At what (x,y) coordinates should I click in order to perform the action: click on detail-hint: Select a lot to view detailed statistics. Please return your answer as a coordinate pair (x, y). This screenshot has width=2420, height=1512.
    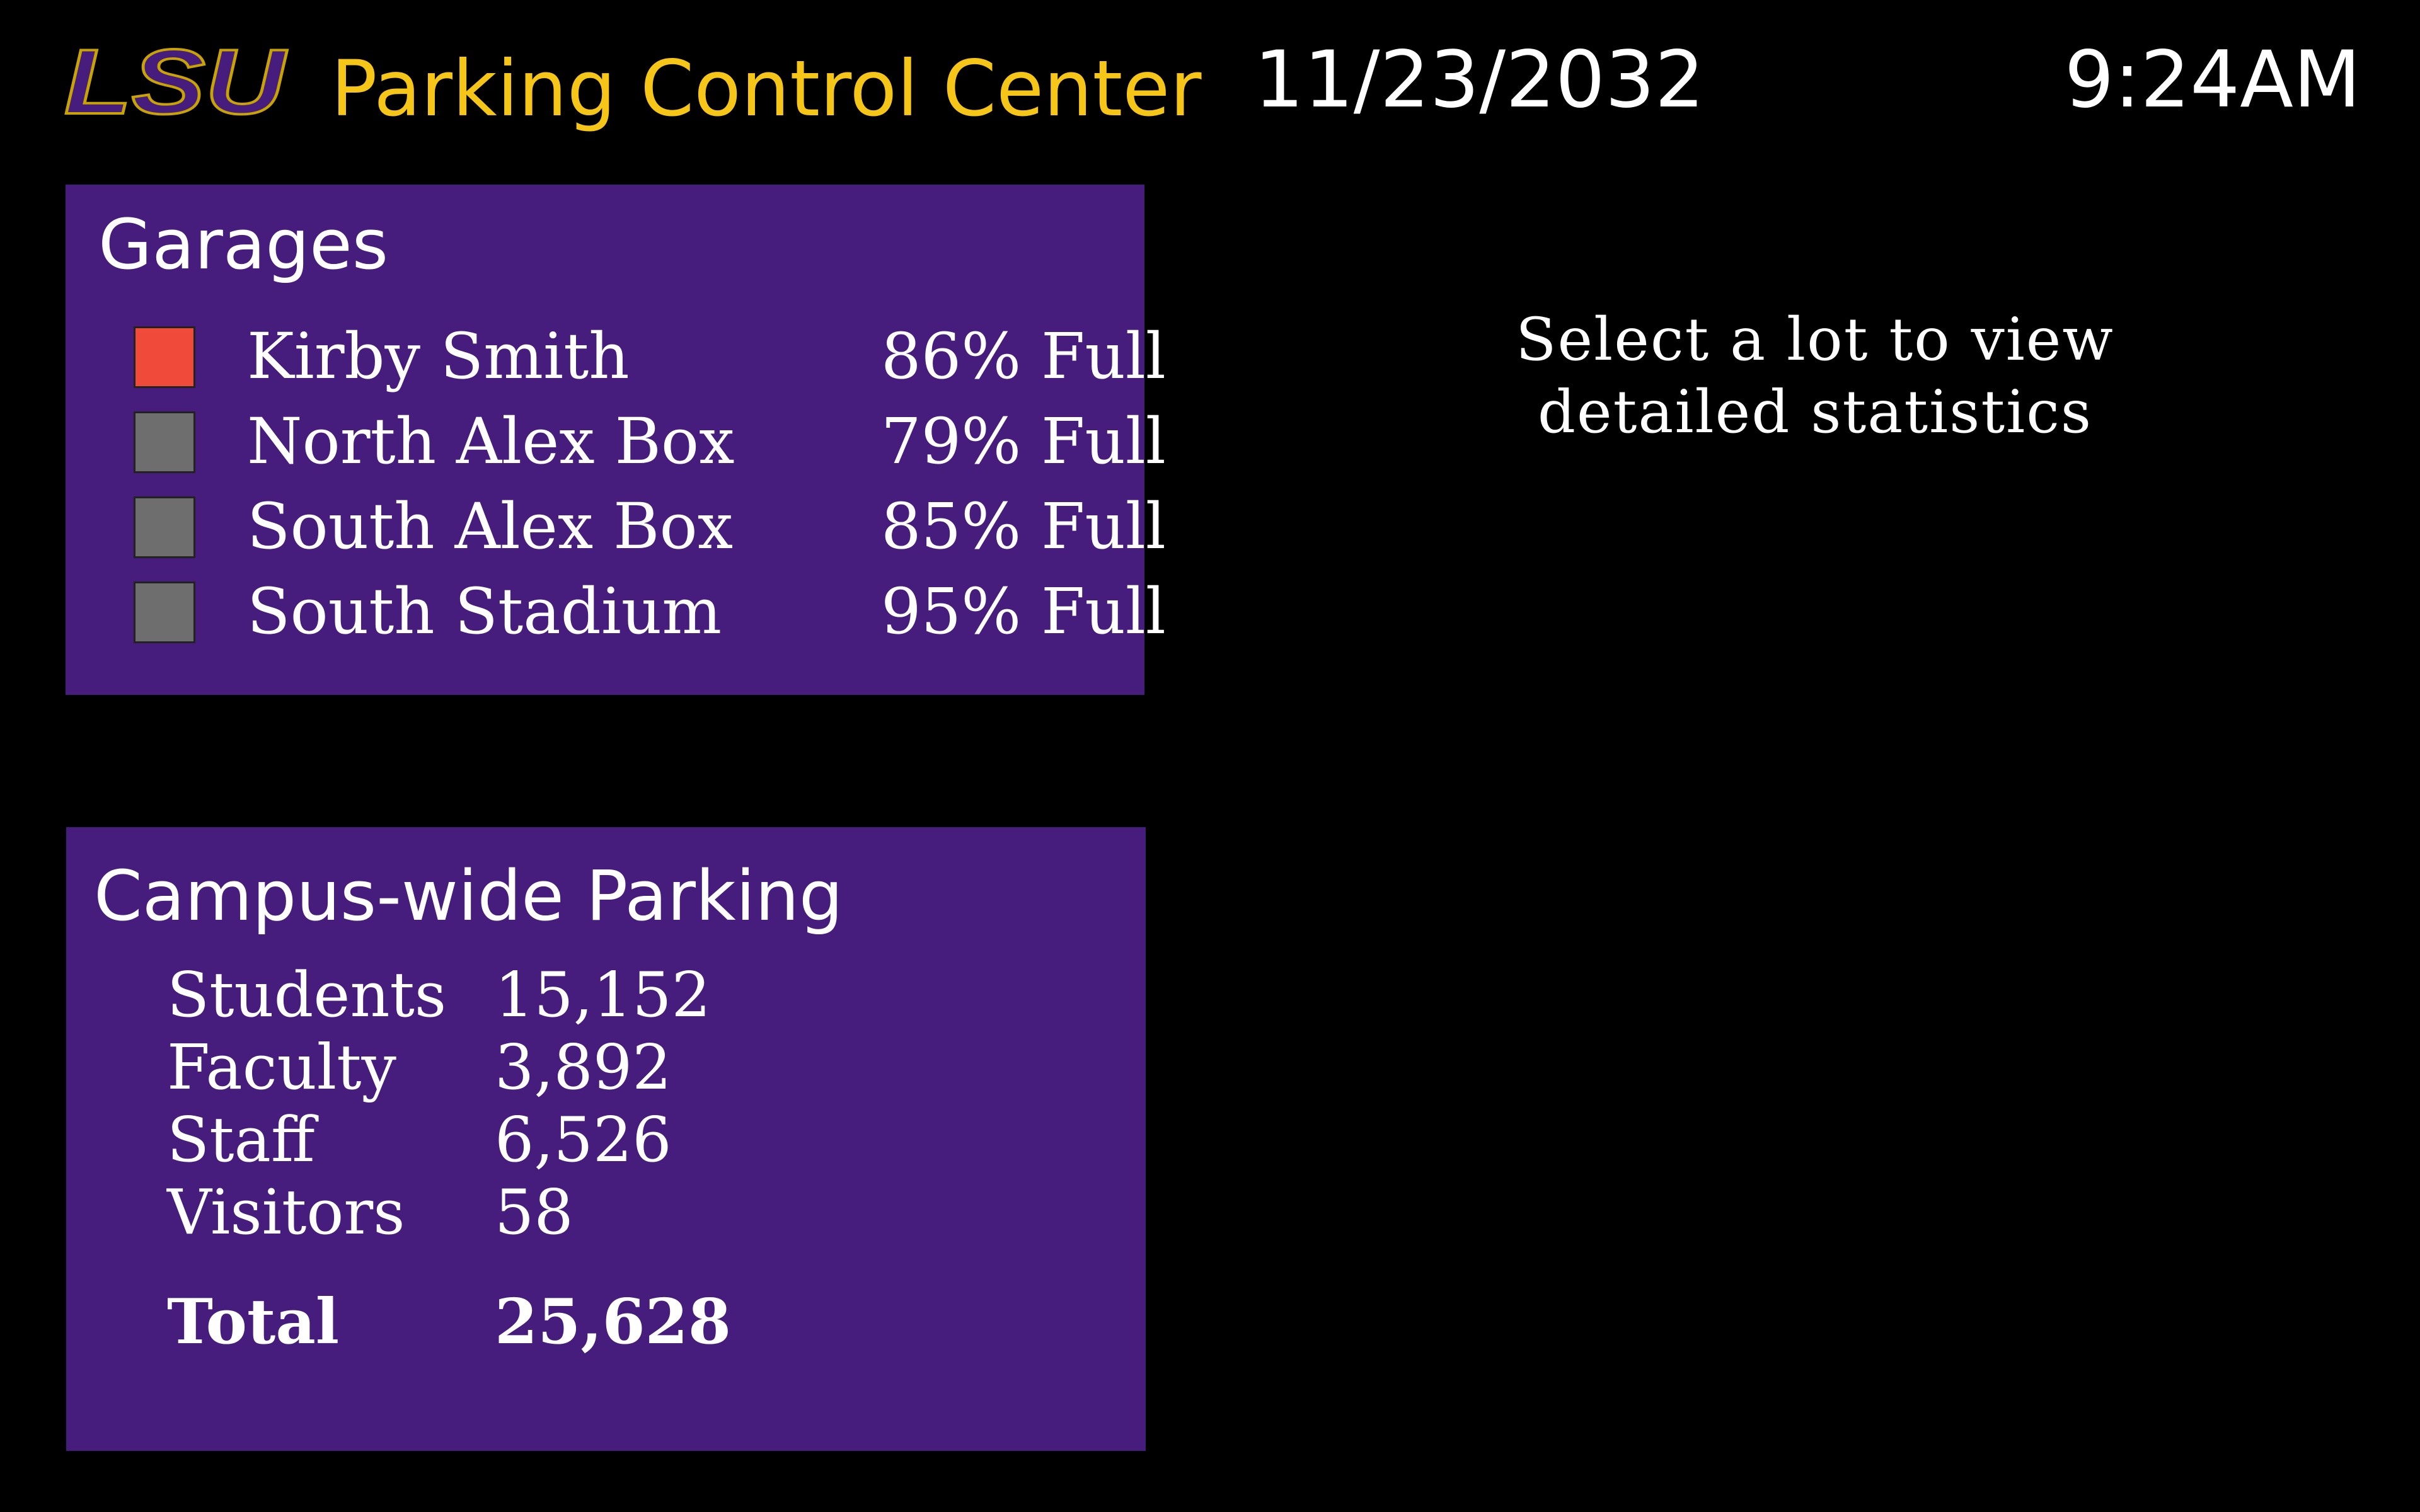
    Looking at the image, I should click on (1815, 376).